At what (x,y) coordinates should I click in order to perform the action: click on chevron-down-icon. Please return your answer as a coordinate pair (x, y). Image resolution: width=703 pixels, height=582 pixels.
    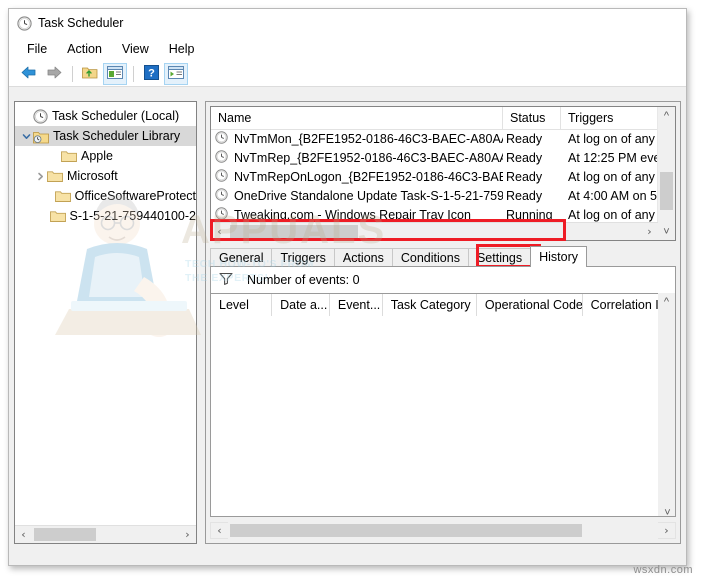
    Looking at the image, I should click on (26, 136).